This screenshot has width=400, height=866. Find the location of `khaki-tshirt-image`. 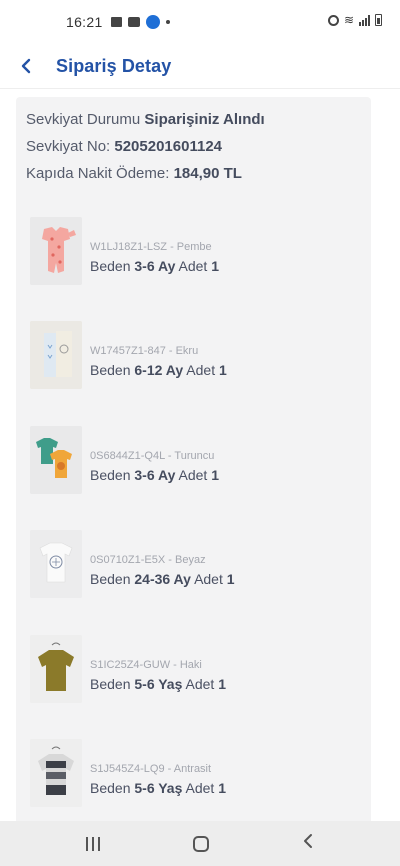

khaki-tshirt-image is located at coordinates (56, 668).